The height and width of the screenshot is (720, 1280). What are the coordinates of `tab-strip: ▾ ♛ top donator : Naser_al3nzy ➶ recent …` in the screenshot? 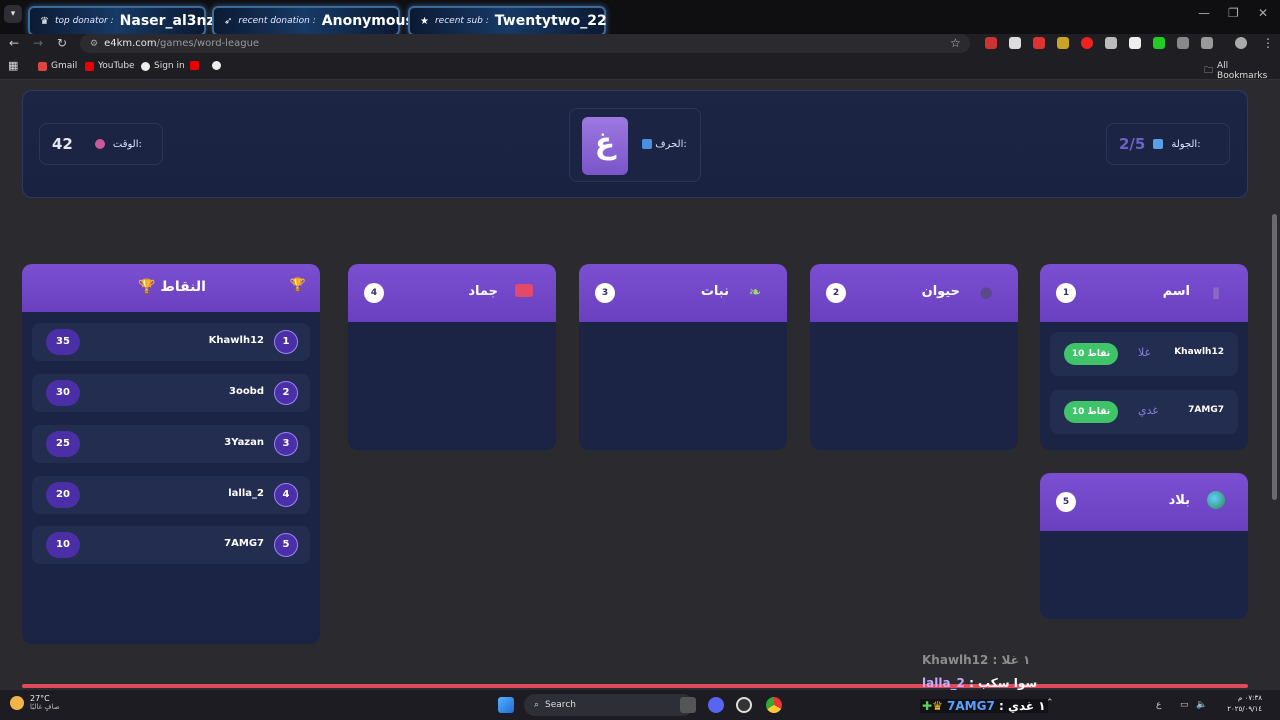 It's located at (640, 18).